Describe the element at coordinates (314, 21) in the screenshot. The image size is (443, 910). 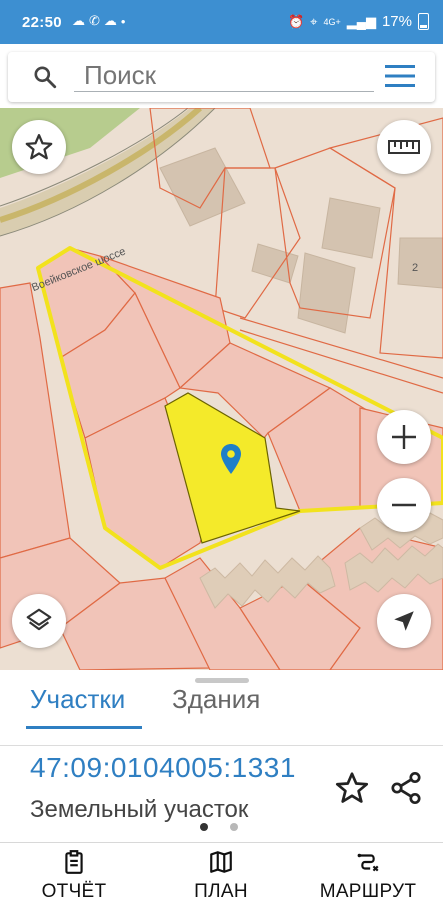
I see `location-icon: ⌖` at that location.